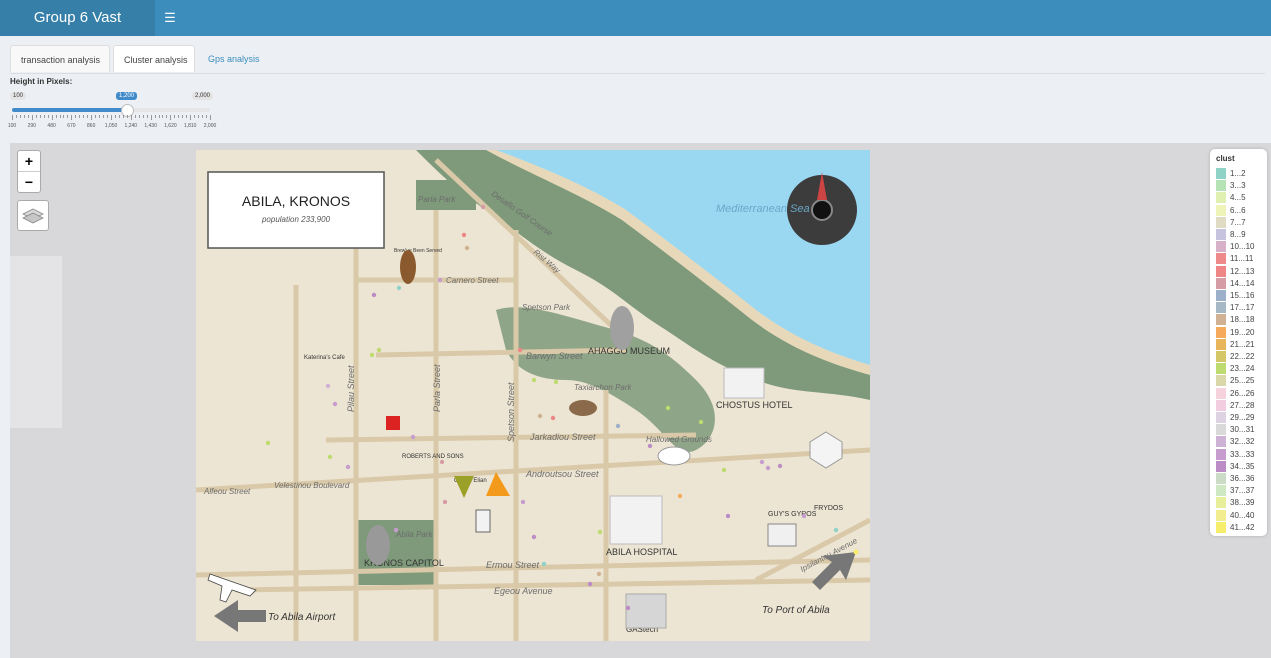  I want to click on hamburger-icon: ☰, so click(170, 18).